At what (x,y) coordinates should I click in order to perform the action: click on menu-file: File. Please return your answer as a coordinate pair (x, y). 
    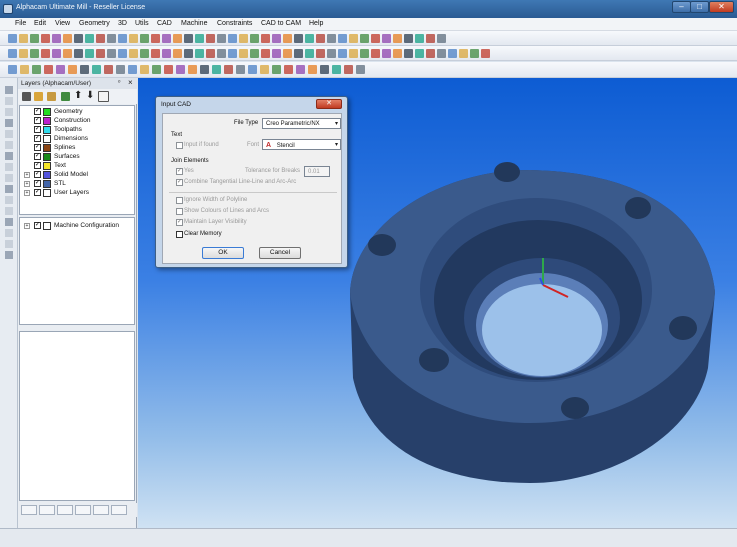
    Looking at the image, I should click on (20, 23).